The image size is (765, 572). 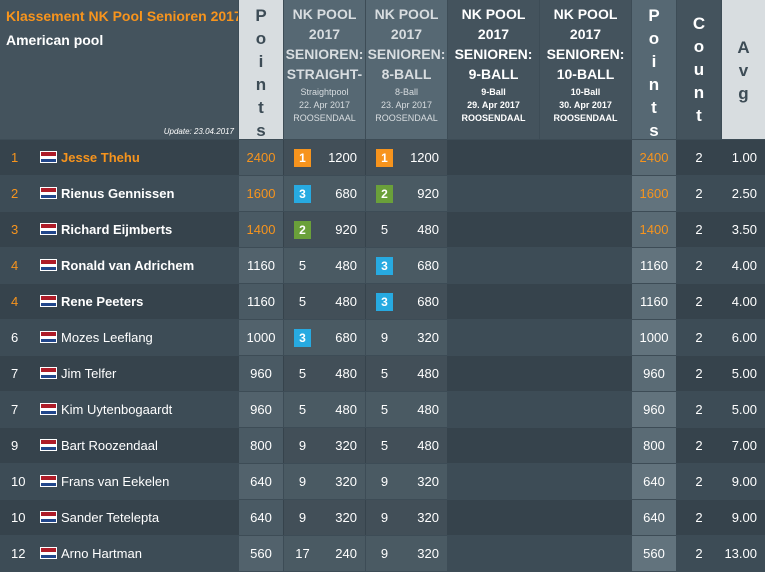 I want to click on avg-cell: 5.00, so click(x=743, y=373).